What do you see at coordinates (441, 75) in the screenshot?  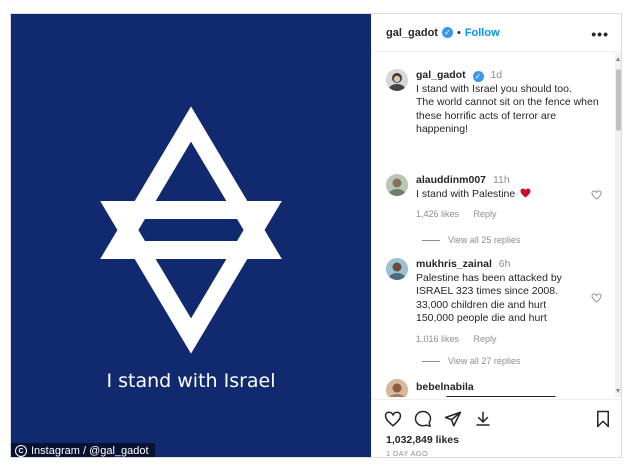 I see `caption-username: gal_gadot` at bounding box center [441, 75].